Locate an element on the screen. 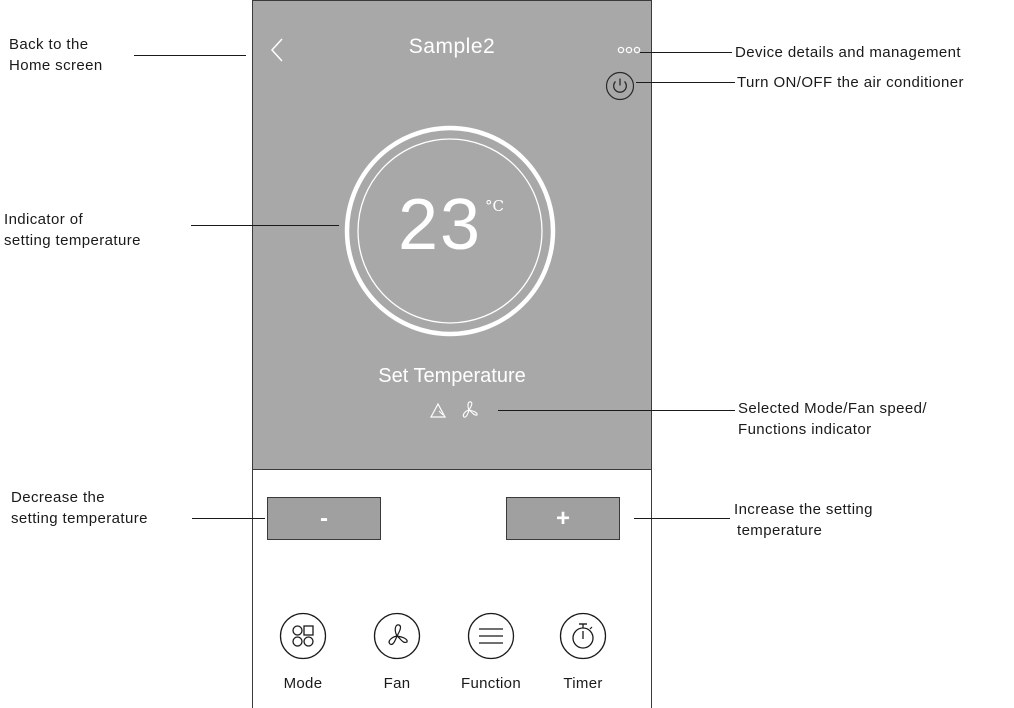 Image resolution: width=1014 pixels, height=708 pixels. fan-icon is located at coordinates (397, 636).